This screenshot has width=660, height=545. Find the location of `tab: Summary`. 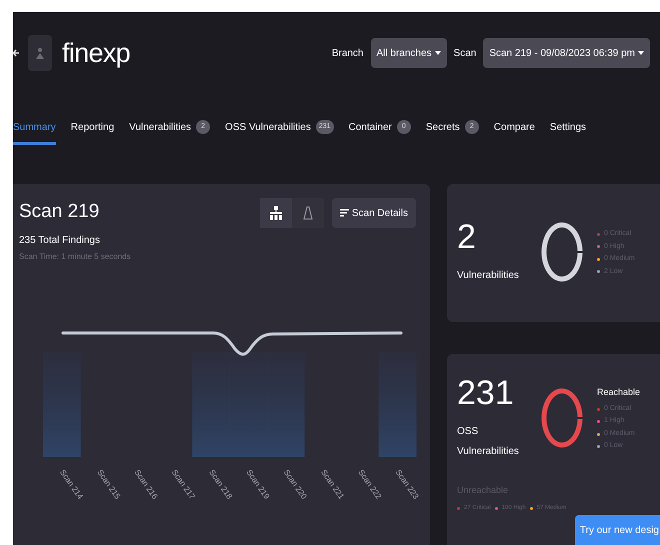

tab: Summary is located at coordinates (34, 127).